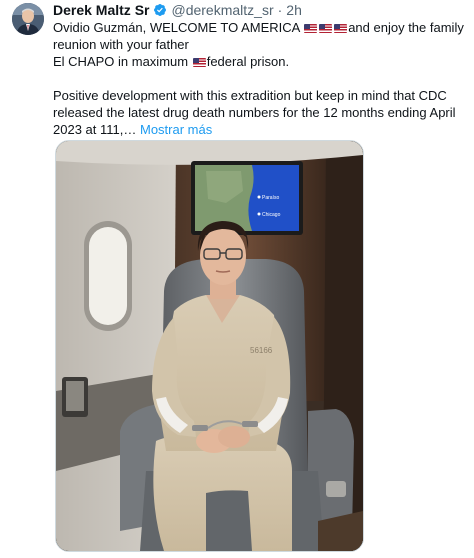  Describe the element at coordinates (28, 19) in the screenshot. I see `avatar` at that location.